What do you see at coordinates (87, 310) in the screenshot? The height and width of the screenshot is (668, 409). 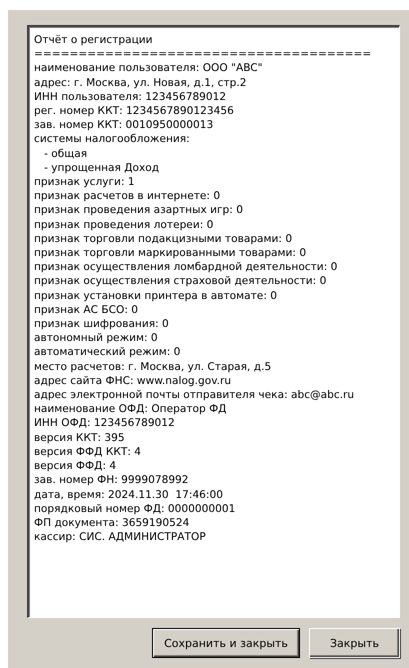 I see `report-line: признак АС БСО: 0` at bounding box center [87, 310].